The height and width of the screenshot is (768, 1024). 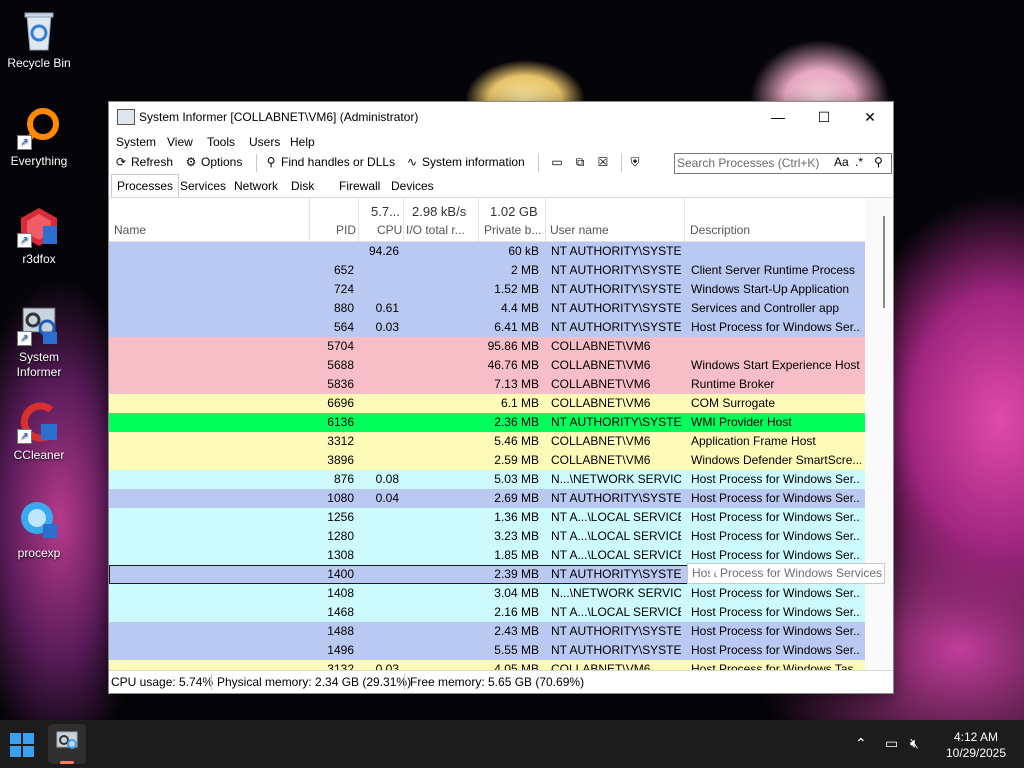 What do you see at coordinates (579, 230) in the screenshot?
I see `column-user-name: User name` at bounding box center [579, 230].